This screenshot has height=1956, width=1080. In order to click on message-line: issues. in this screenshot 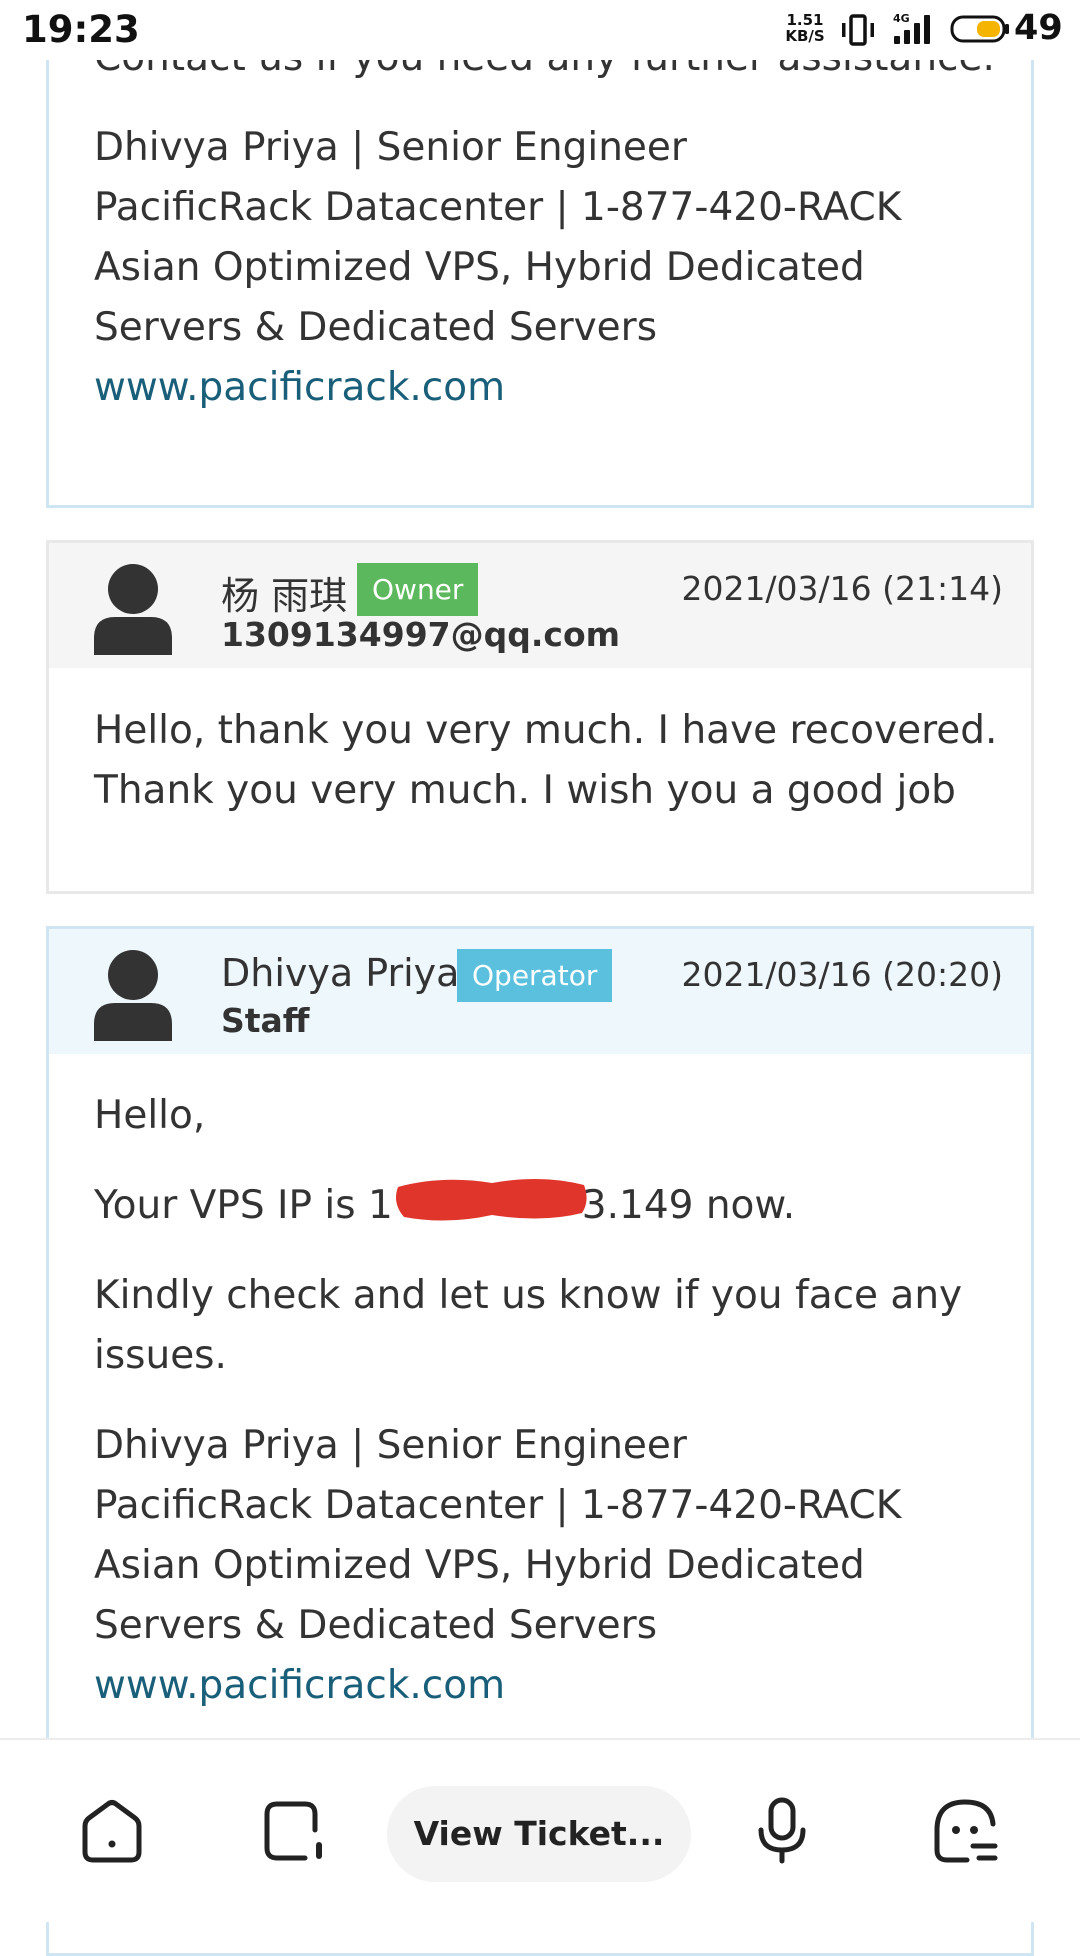, I will do `click(160, 1355)`.